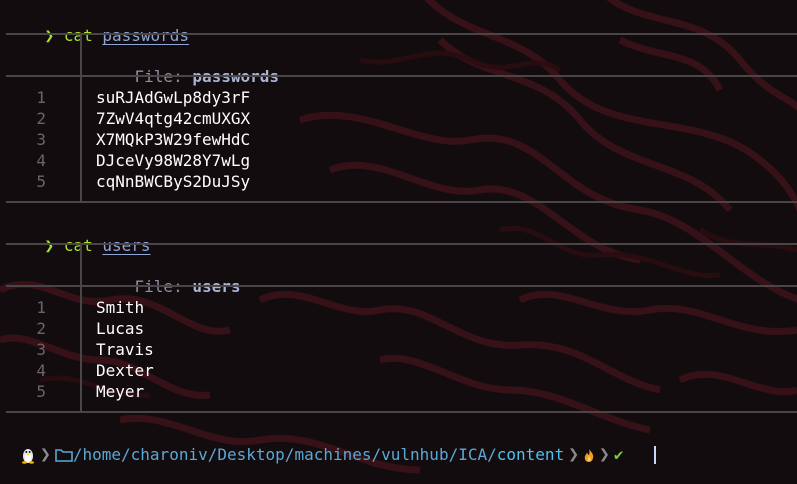  I want to click on path-segment-current: content, so click(530, 454).